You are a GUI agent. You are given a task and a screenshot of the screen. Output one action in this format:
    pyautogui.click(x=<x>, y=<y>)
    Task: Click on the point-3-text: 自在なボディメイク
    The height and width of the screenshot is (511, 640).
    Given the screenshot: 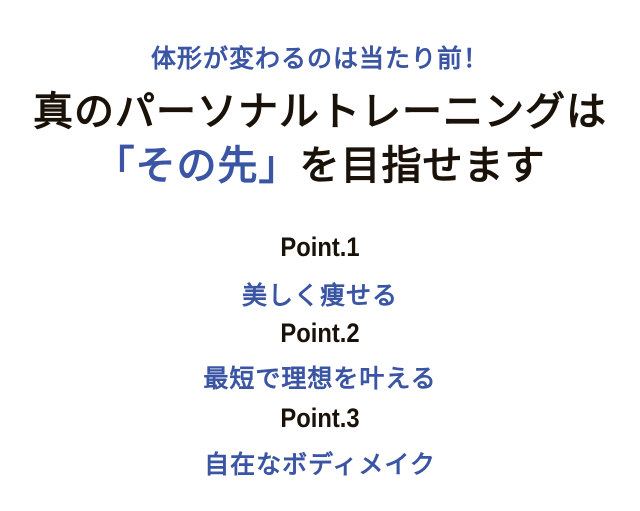 What is the action you would take?
    pyautogui.click(x=320, y=464)
    